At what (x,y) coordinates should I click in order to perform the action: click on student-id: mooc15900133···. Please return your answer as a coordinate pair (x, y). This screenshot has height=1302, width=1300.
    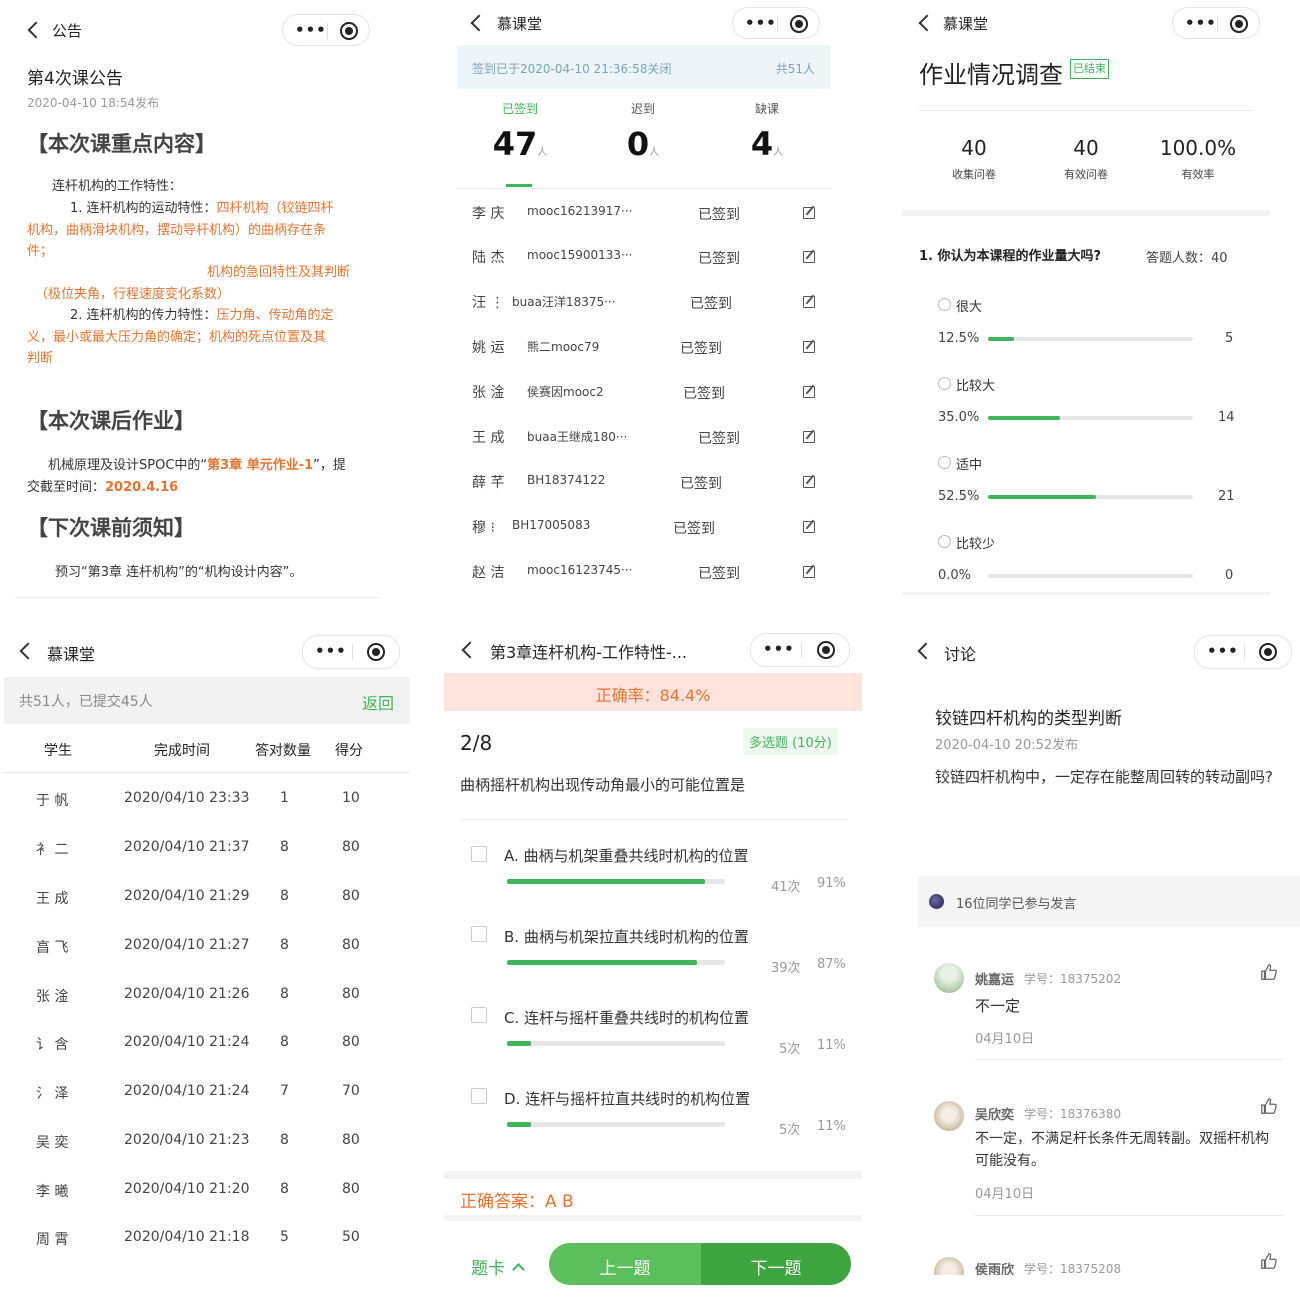
    Looking at the image, I should click on (580, 255).